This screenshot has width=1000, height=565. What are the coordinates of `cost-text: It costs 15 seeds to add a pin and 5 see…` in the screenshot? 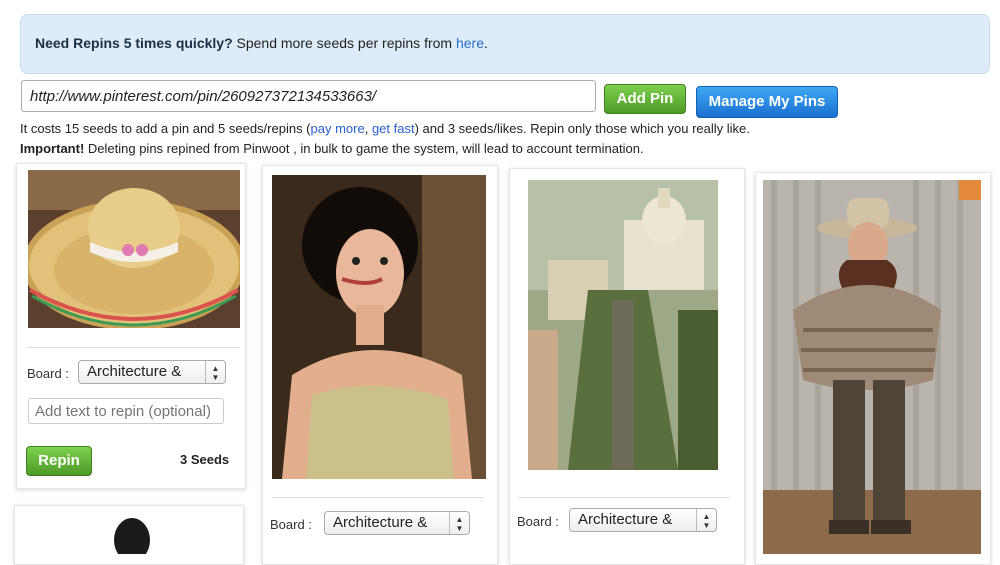 It's located at (165, 128).